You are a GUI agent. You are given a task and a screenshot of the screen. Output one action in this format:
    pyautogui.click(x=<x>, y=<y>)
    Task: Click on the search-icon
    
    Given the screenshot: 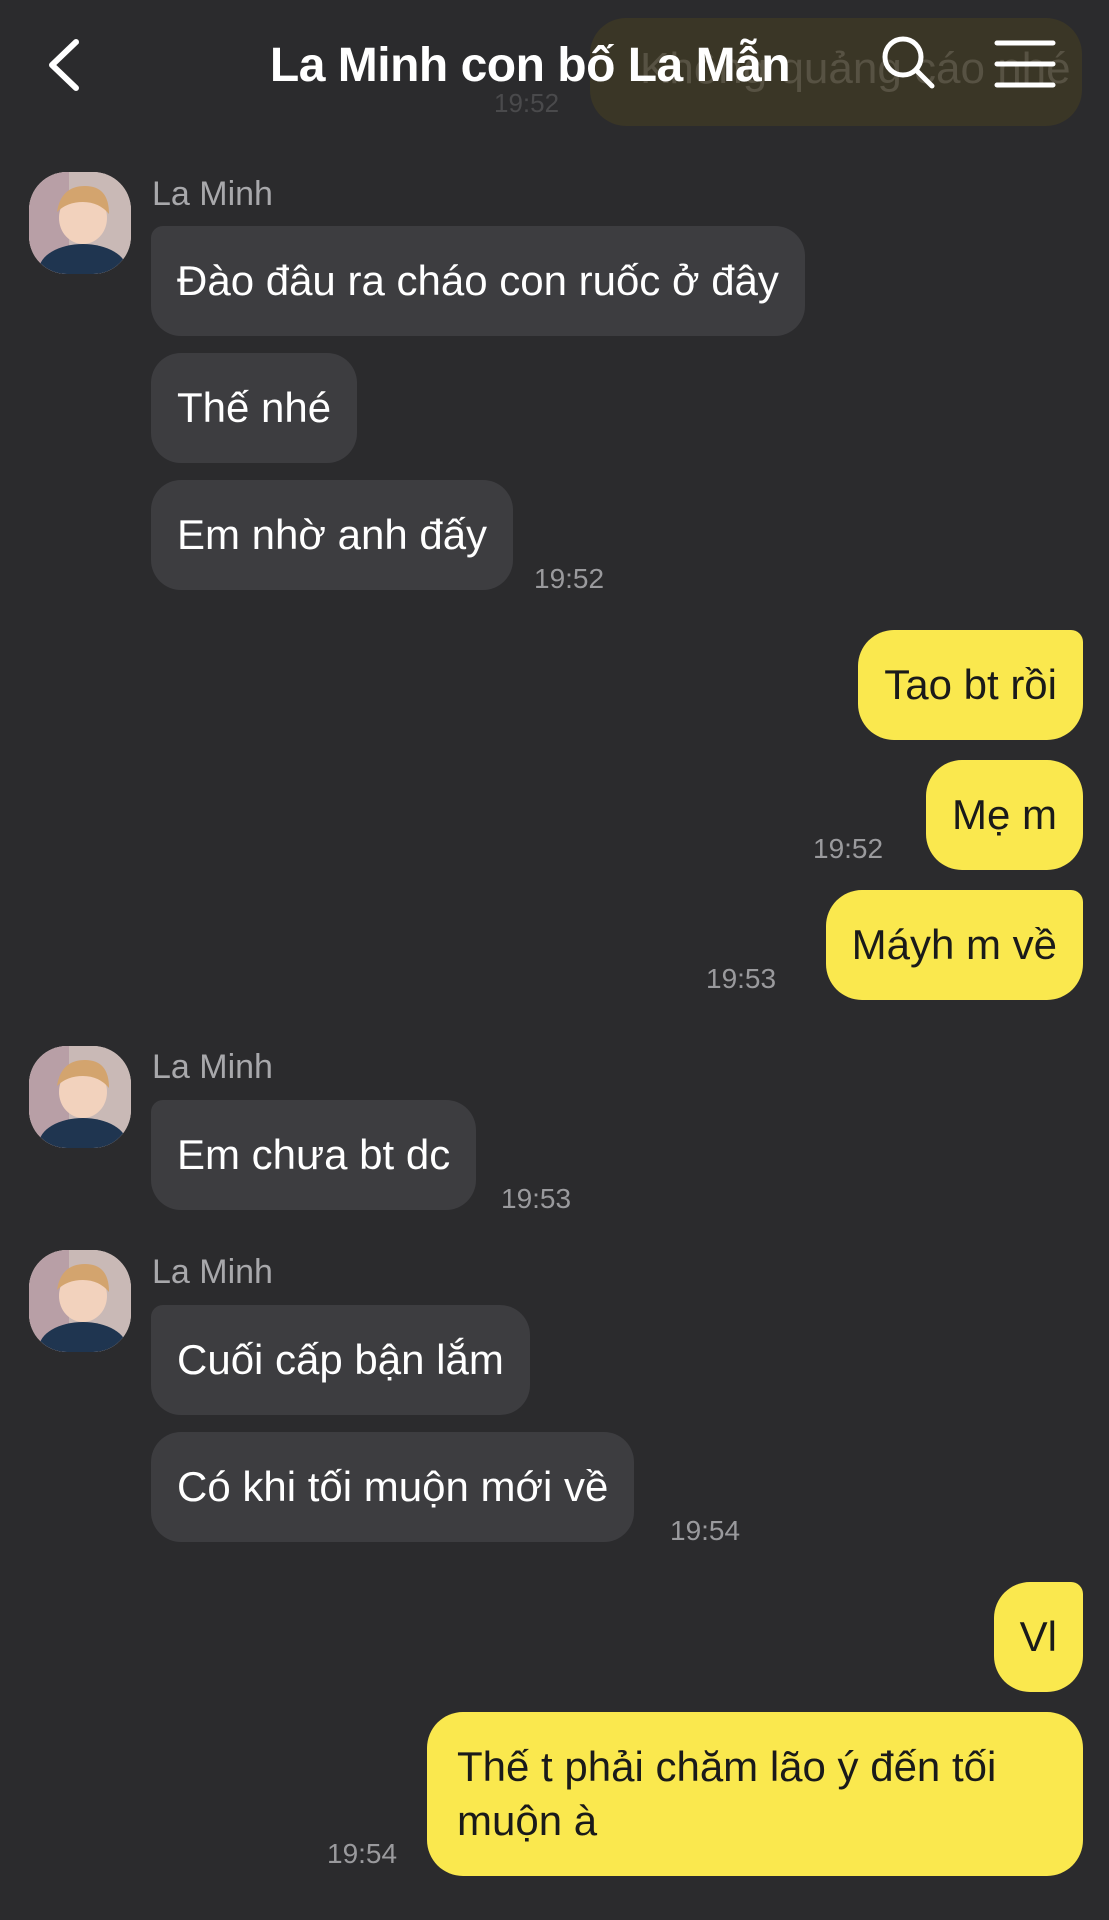 What is the action you would take?
    pyautogui.click(x=908, y=62)
    